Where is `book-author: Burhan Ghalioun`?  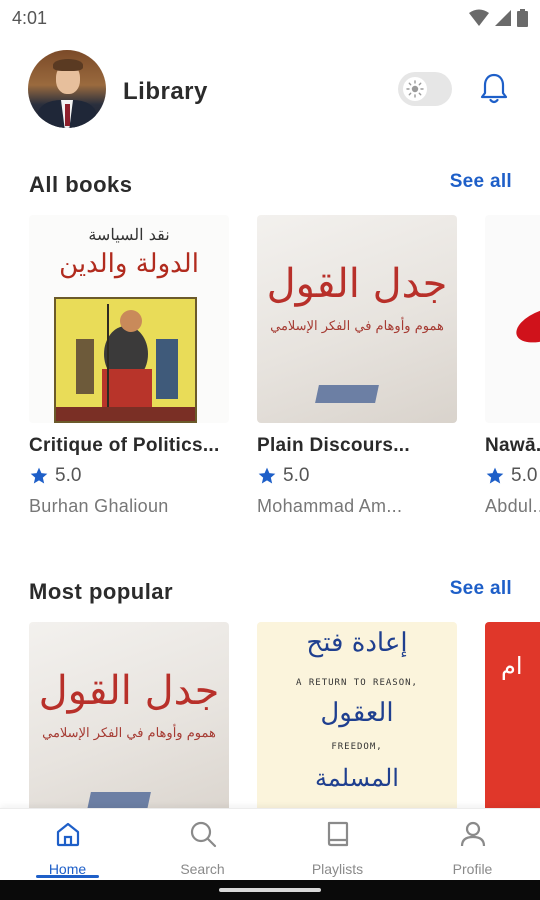
book-author: Burhan Ghalioun is located at coordinates (99, 506).